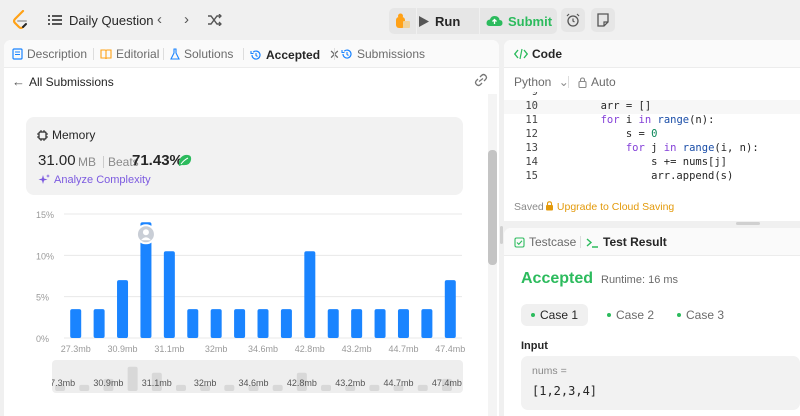  I want to click on tab-description: Description, so click(49, 54).